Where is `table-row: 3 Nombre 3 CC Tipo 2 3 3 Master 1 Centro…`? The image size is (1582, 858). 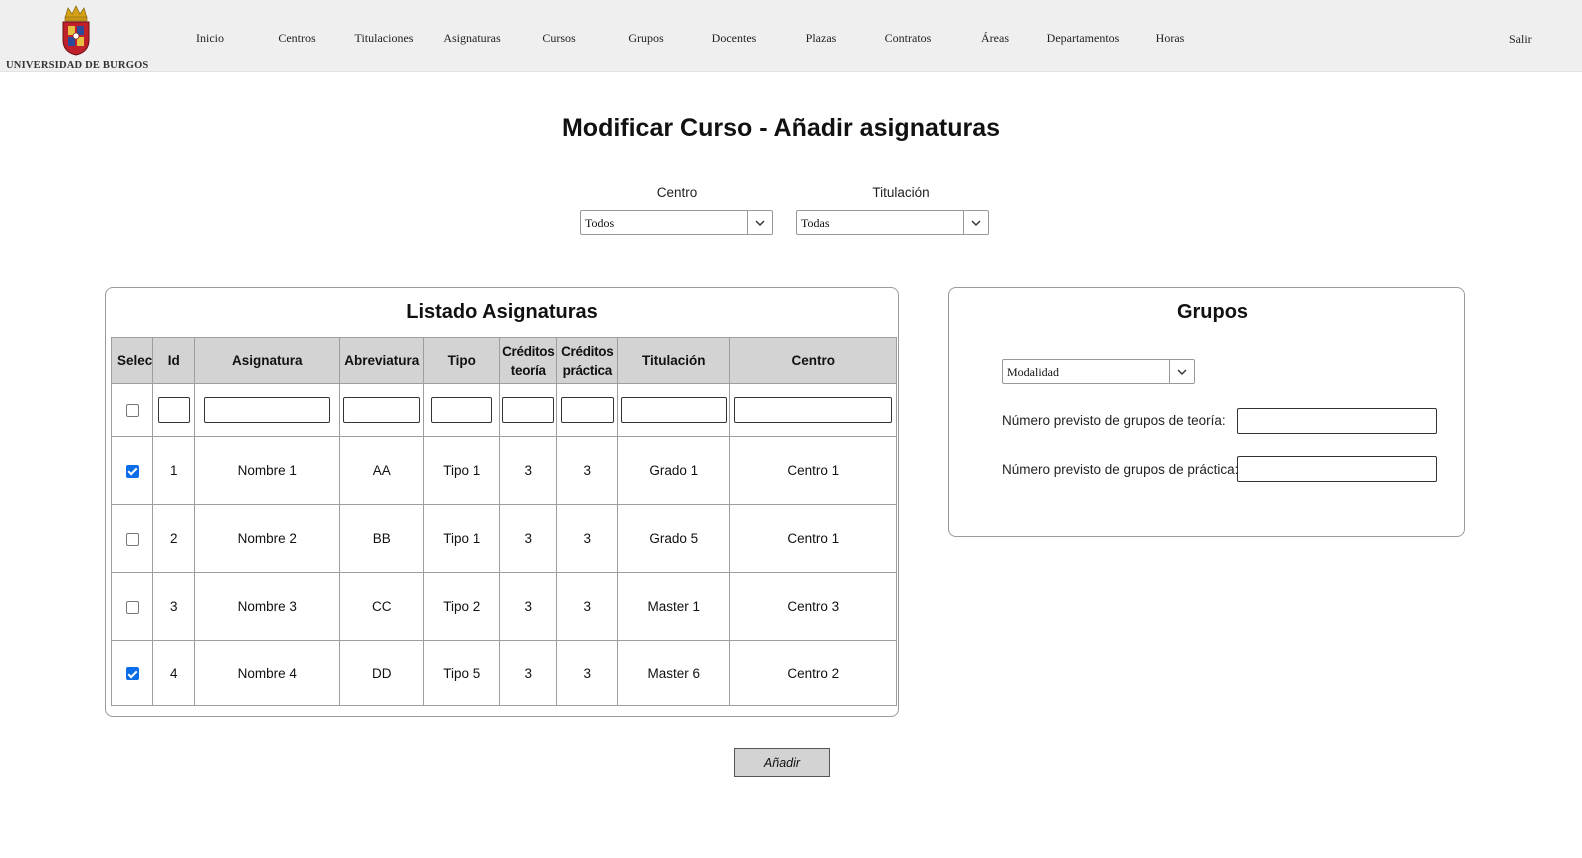 table-row: 3 Nombre 3 CC Tipo 2 3 3 Master 1 Centro… is located at coordinates (504, 606).